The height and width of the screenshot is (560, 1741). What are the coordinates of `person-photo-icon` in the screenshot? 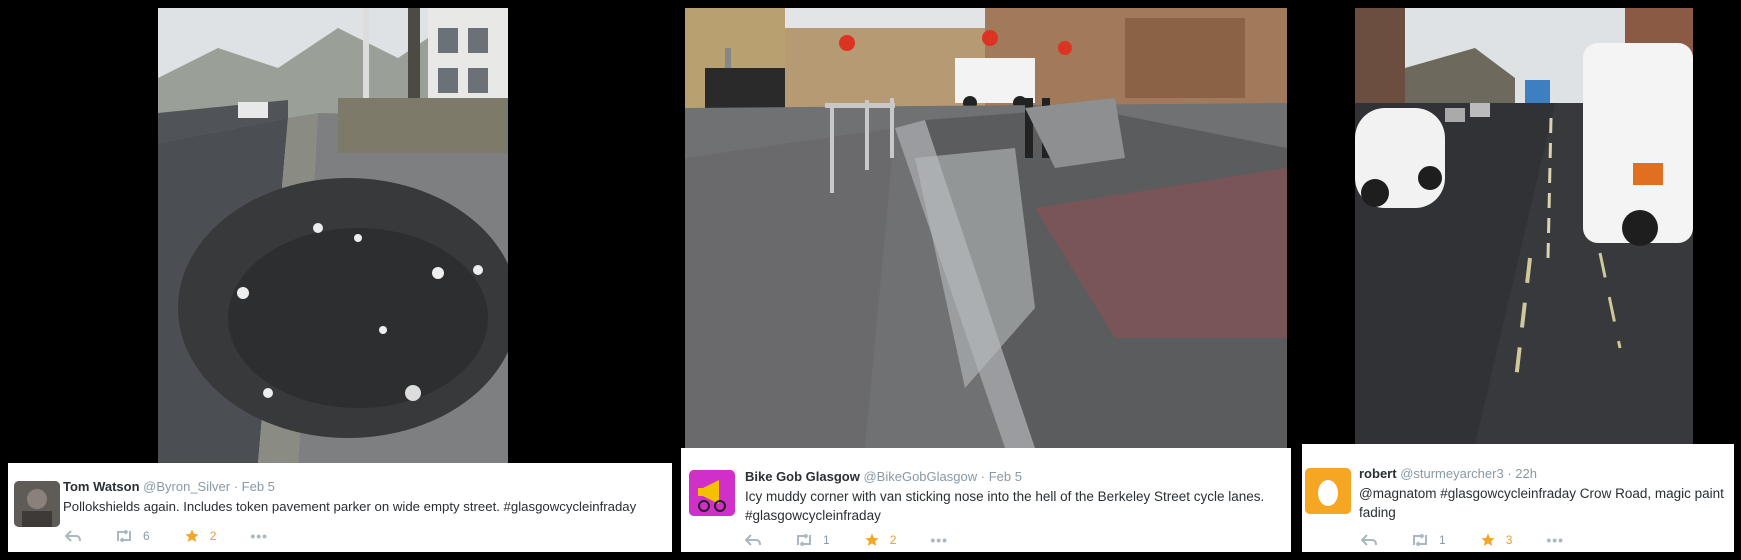 It's located at (37, 504).